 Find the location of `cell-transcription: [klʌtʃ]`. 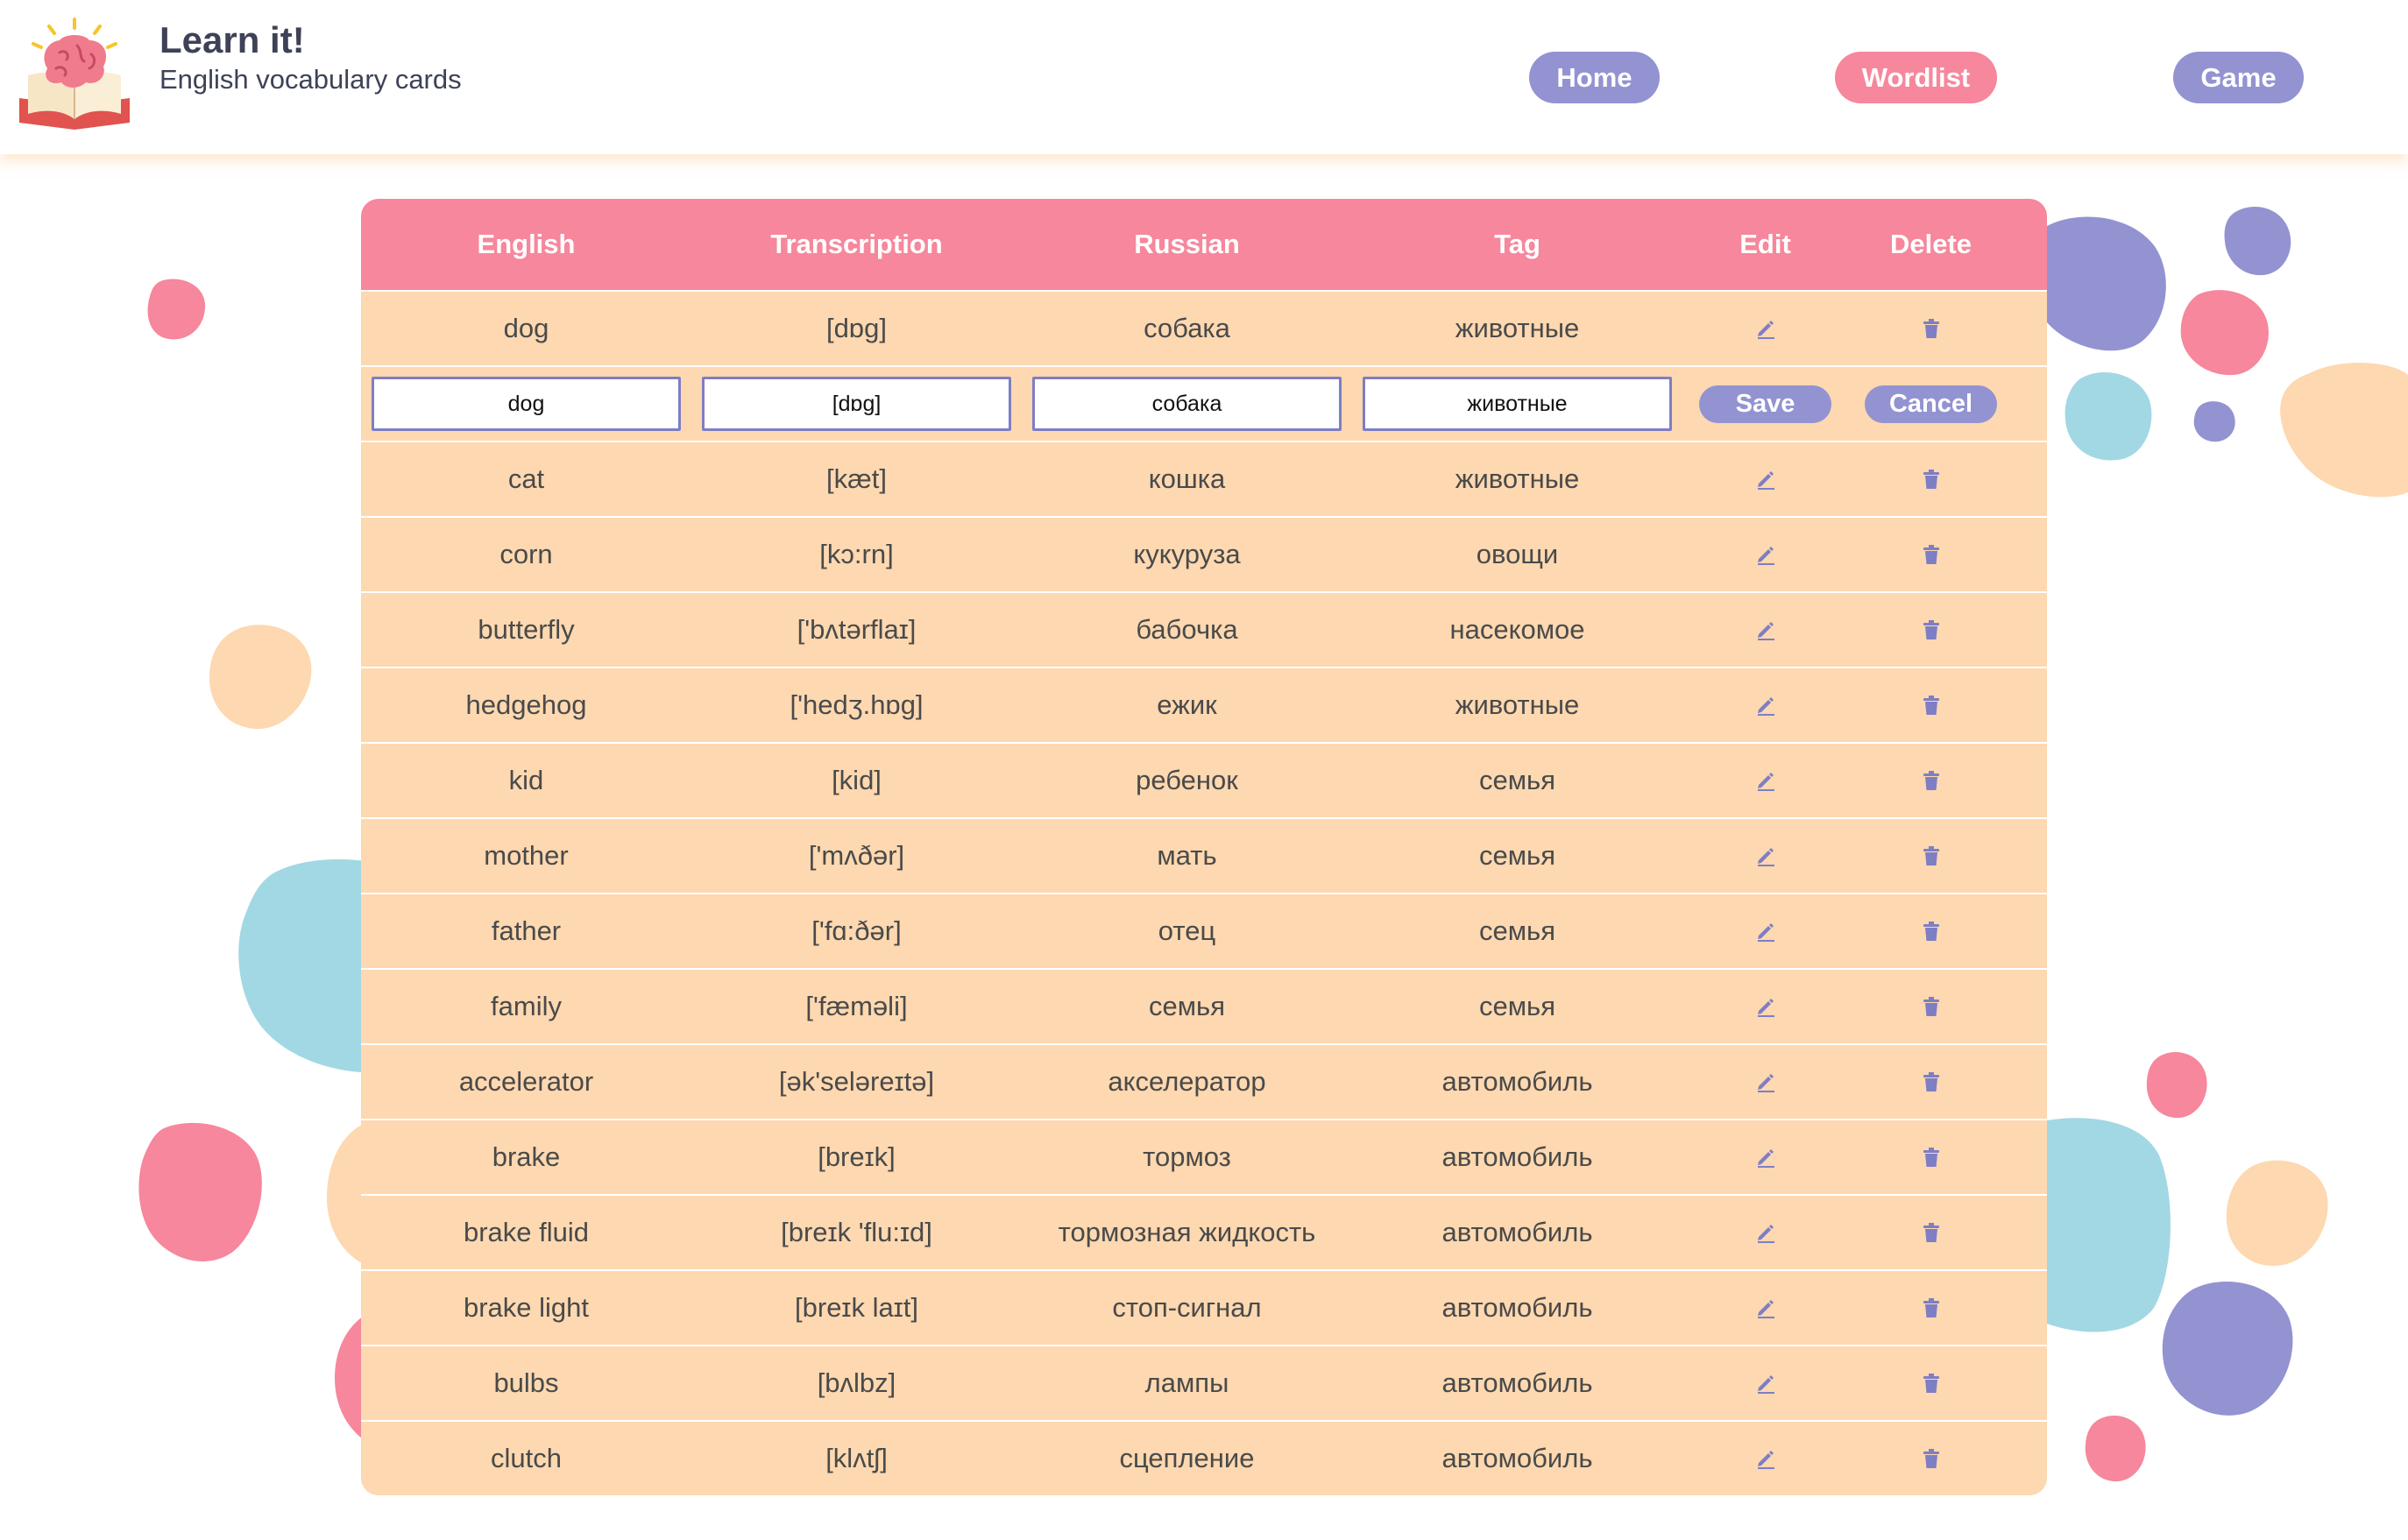

cell-transcription: [klʌtʃ] is located at coordinates (857, 1458).